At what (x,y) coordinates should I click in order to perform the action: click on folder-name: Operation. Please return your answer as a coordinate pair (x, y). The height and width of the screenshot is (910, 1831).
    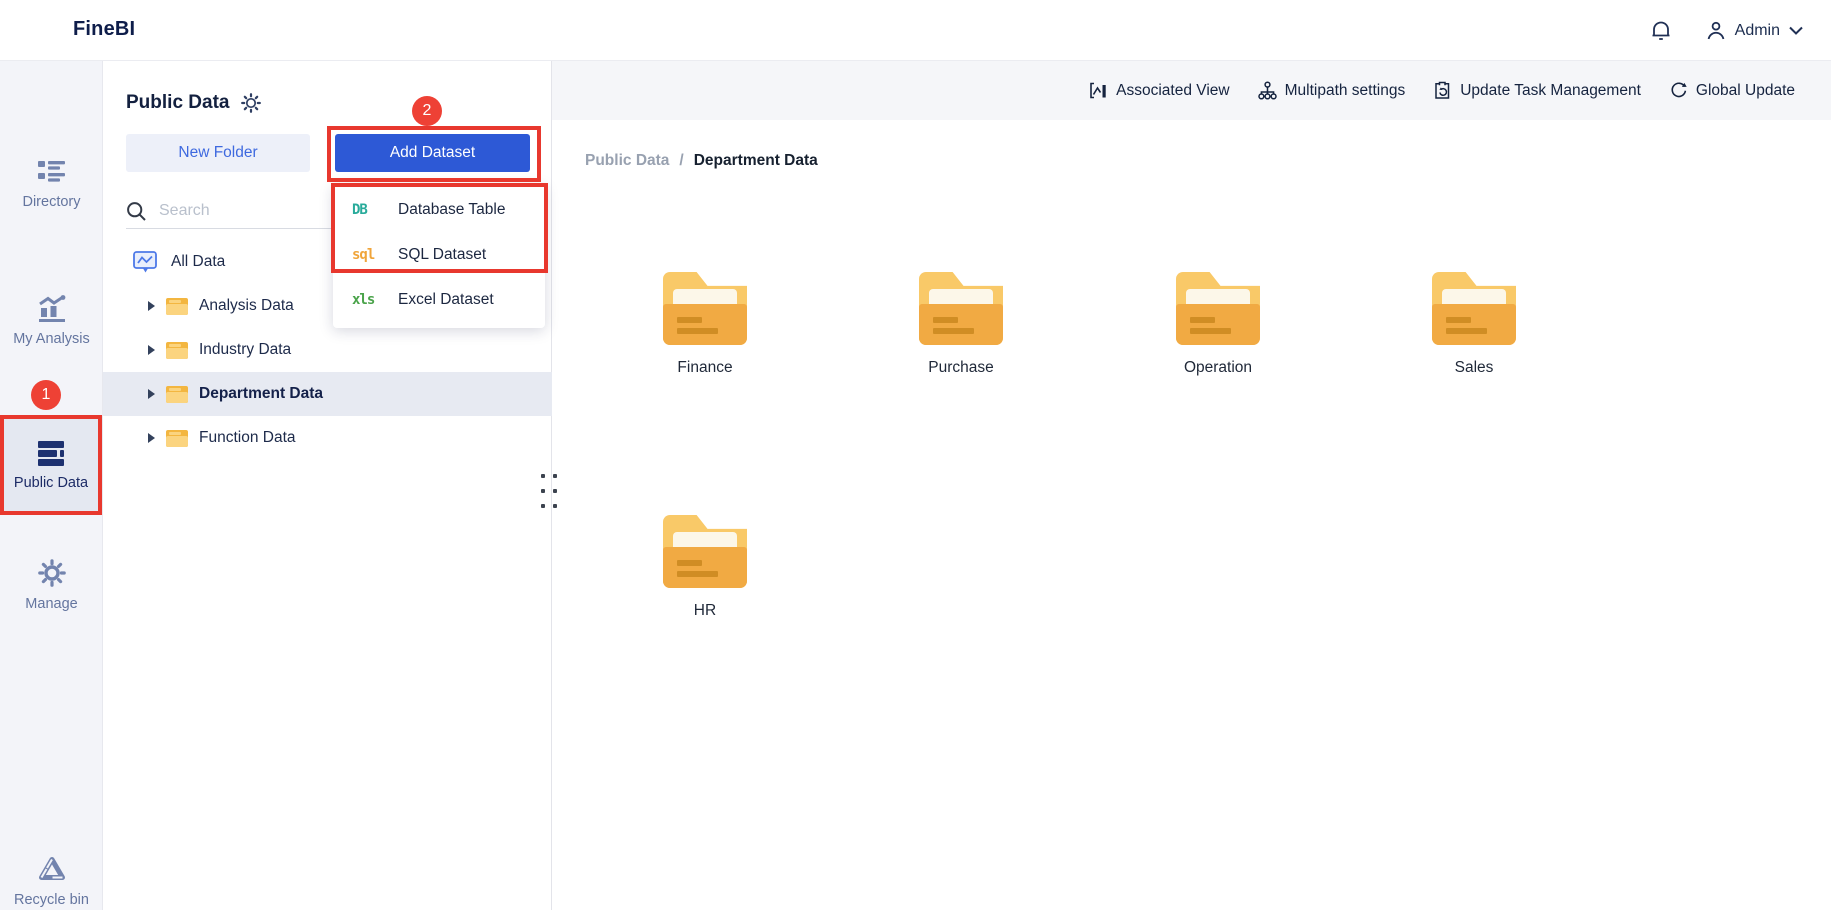
    Looking at the image, I should click on (1218, 367).